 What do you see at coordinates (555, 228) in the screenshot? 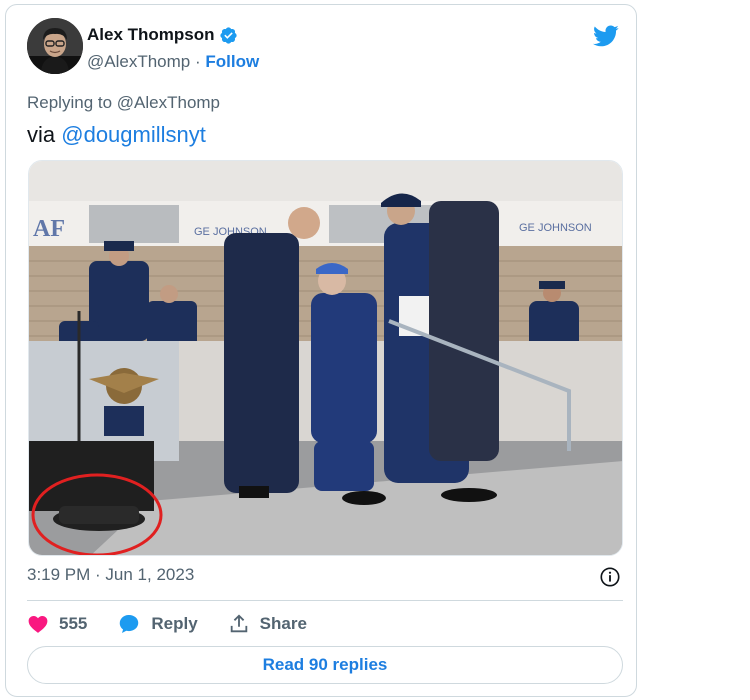
I see `banner-gejohnson-right-text: GE JOHNSON` at bounding box center [555, 228].